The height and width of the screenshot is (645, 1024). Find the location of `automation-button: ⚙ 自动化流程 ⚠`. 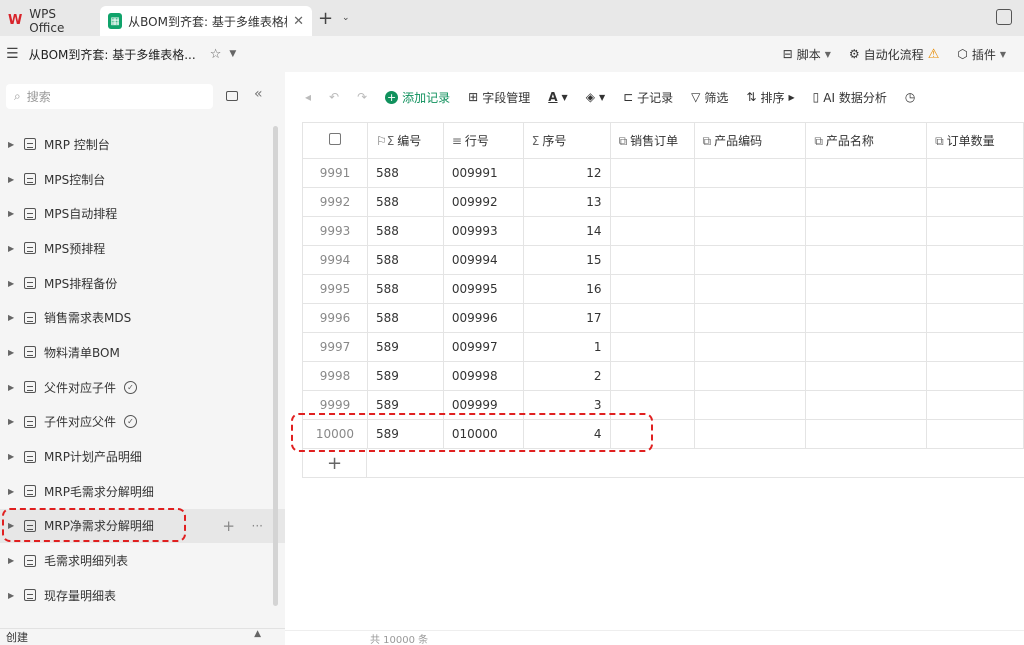

automation-button: ⚙ 自动化流程 ⚠ is located at coordinates (894, 54).